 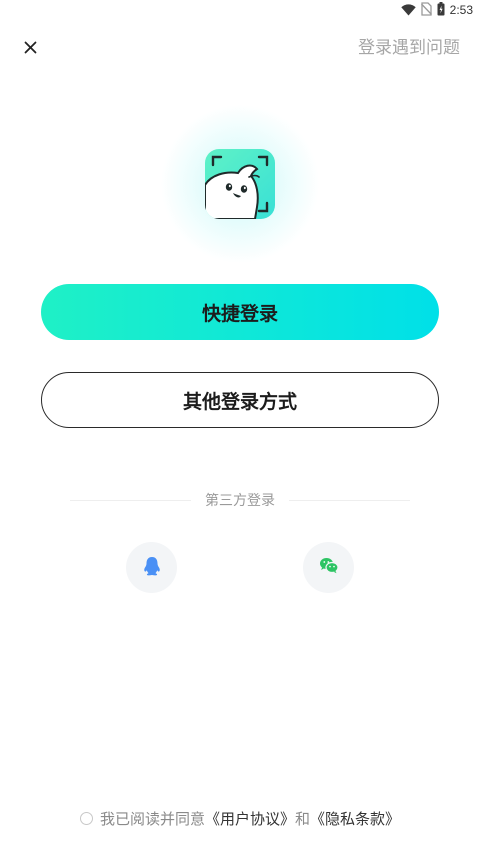 I want to click on agreement-prefix: 我已阅读并同意, so click(x=152, y=819).